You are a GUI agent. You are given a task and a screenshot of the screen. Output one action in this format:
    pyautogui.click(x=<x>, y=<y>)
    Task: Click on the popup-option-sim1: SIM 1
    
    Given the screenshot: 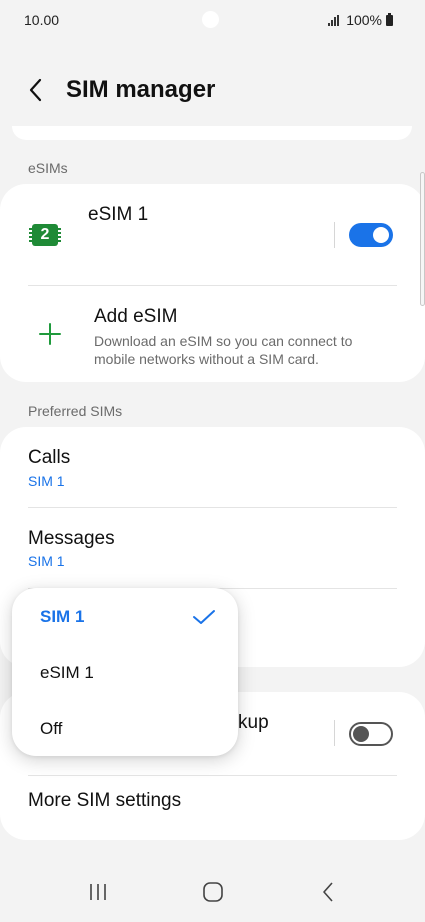 What is the action you would take?
    pyautogui.click(x=125, y=617)
    